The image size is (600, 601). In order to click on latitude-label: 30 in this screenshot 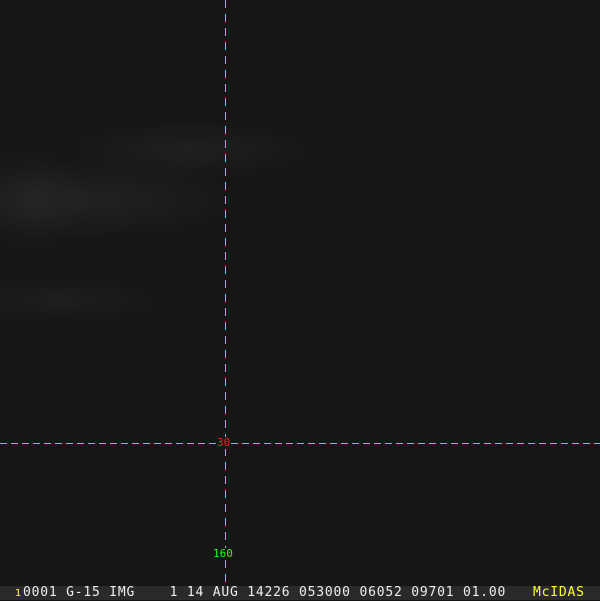, I will do `click(224, 442)`.